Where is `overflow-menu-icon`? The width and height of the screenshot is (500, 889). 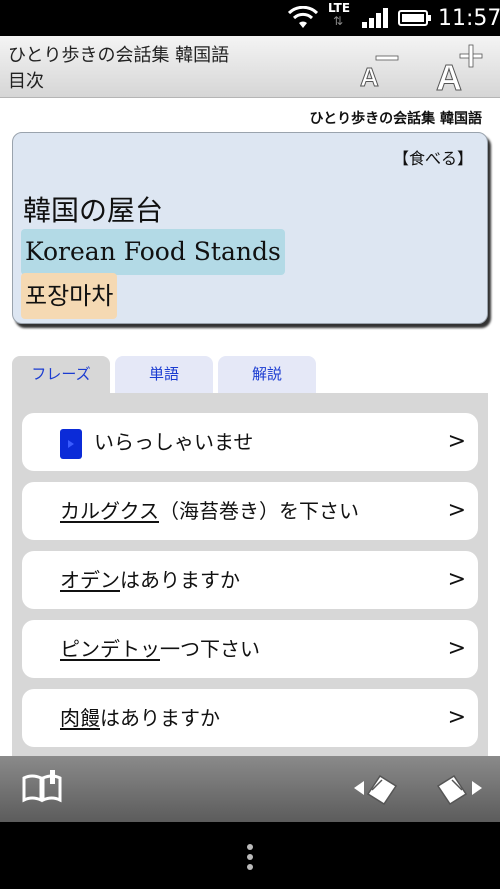 overflow-menu-icon is located at coordinates (250, 858).